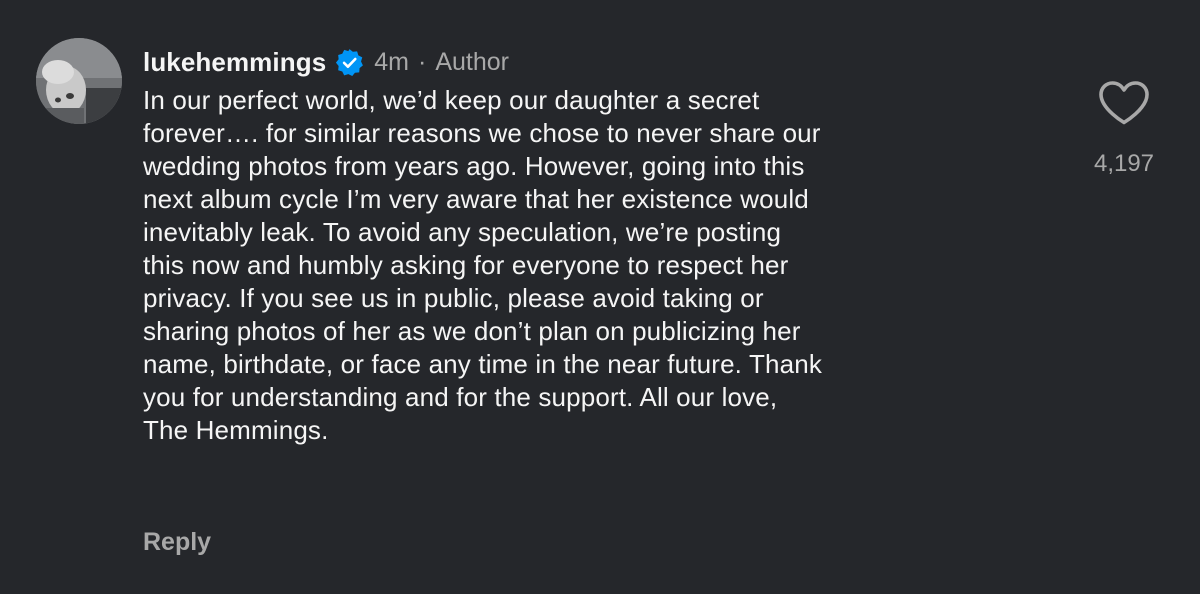 This screenshot has width=1200, height=594. I want to click on like-count: 4,197, so click(1124, 163).